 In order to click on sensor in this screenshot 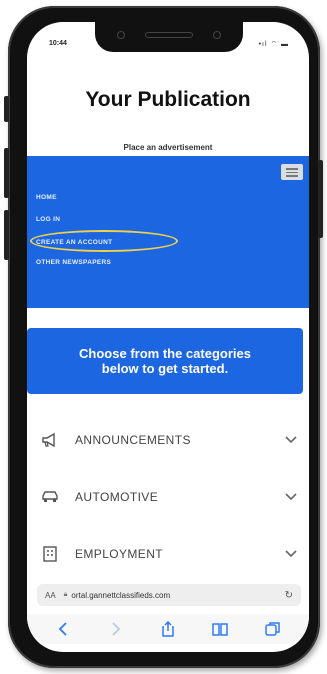, I will do `click(217, 35)`.